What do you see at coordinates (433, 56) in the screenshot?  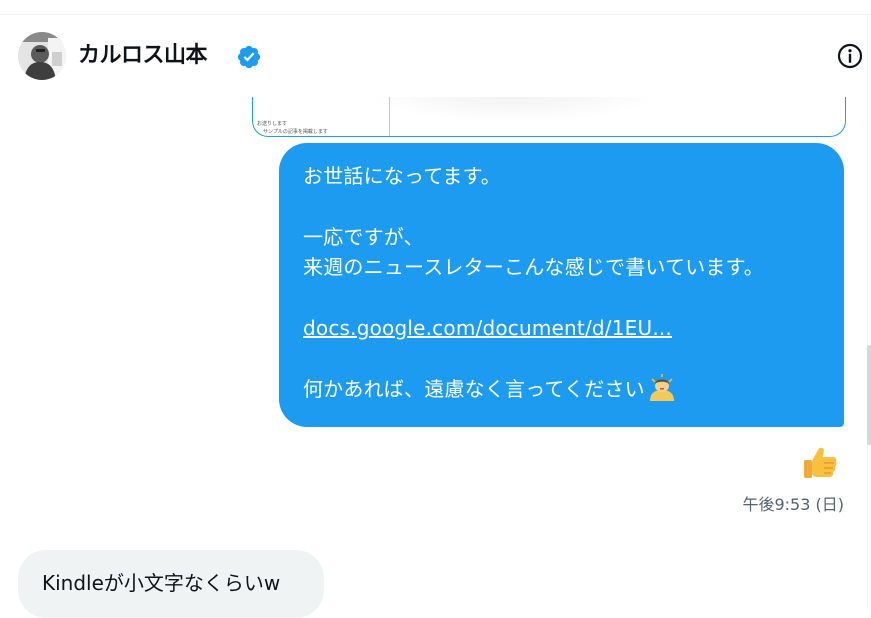 I see `conversation-header: カルロス山本` at bounding box center [433, 56].